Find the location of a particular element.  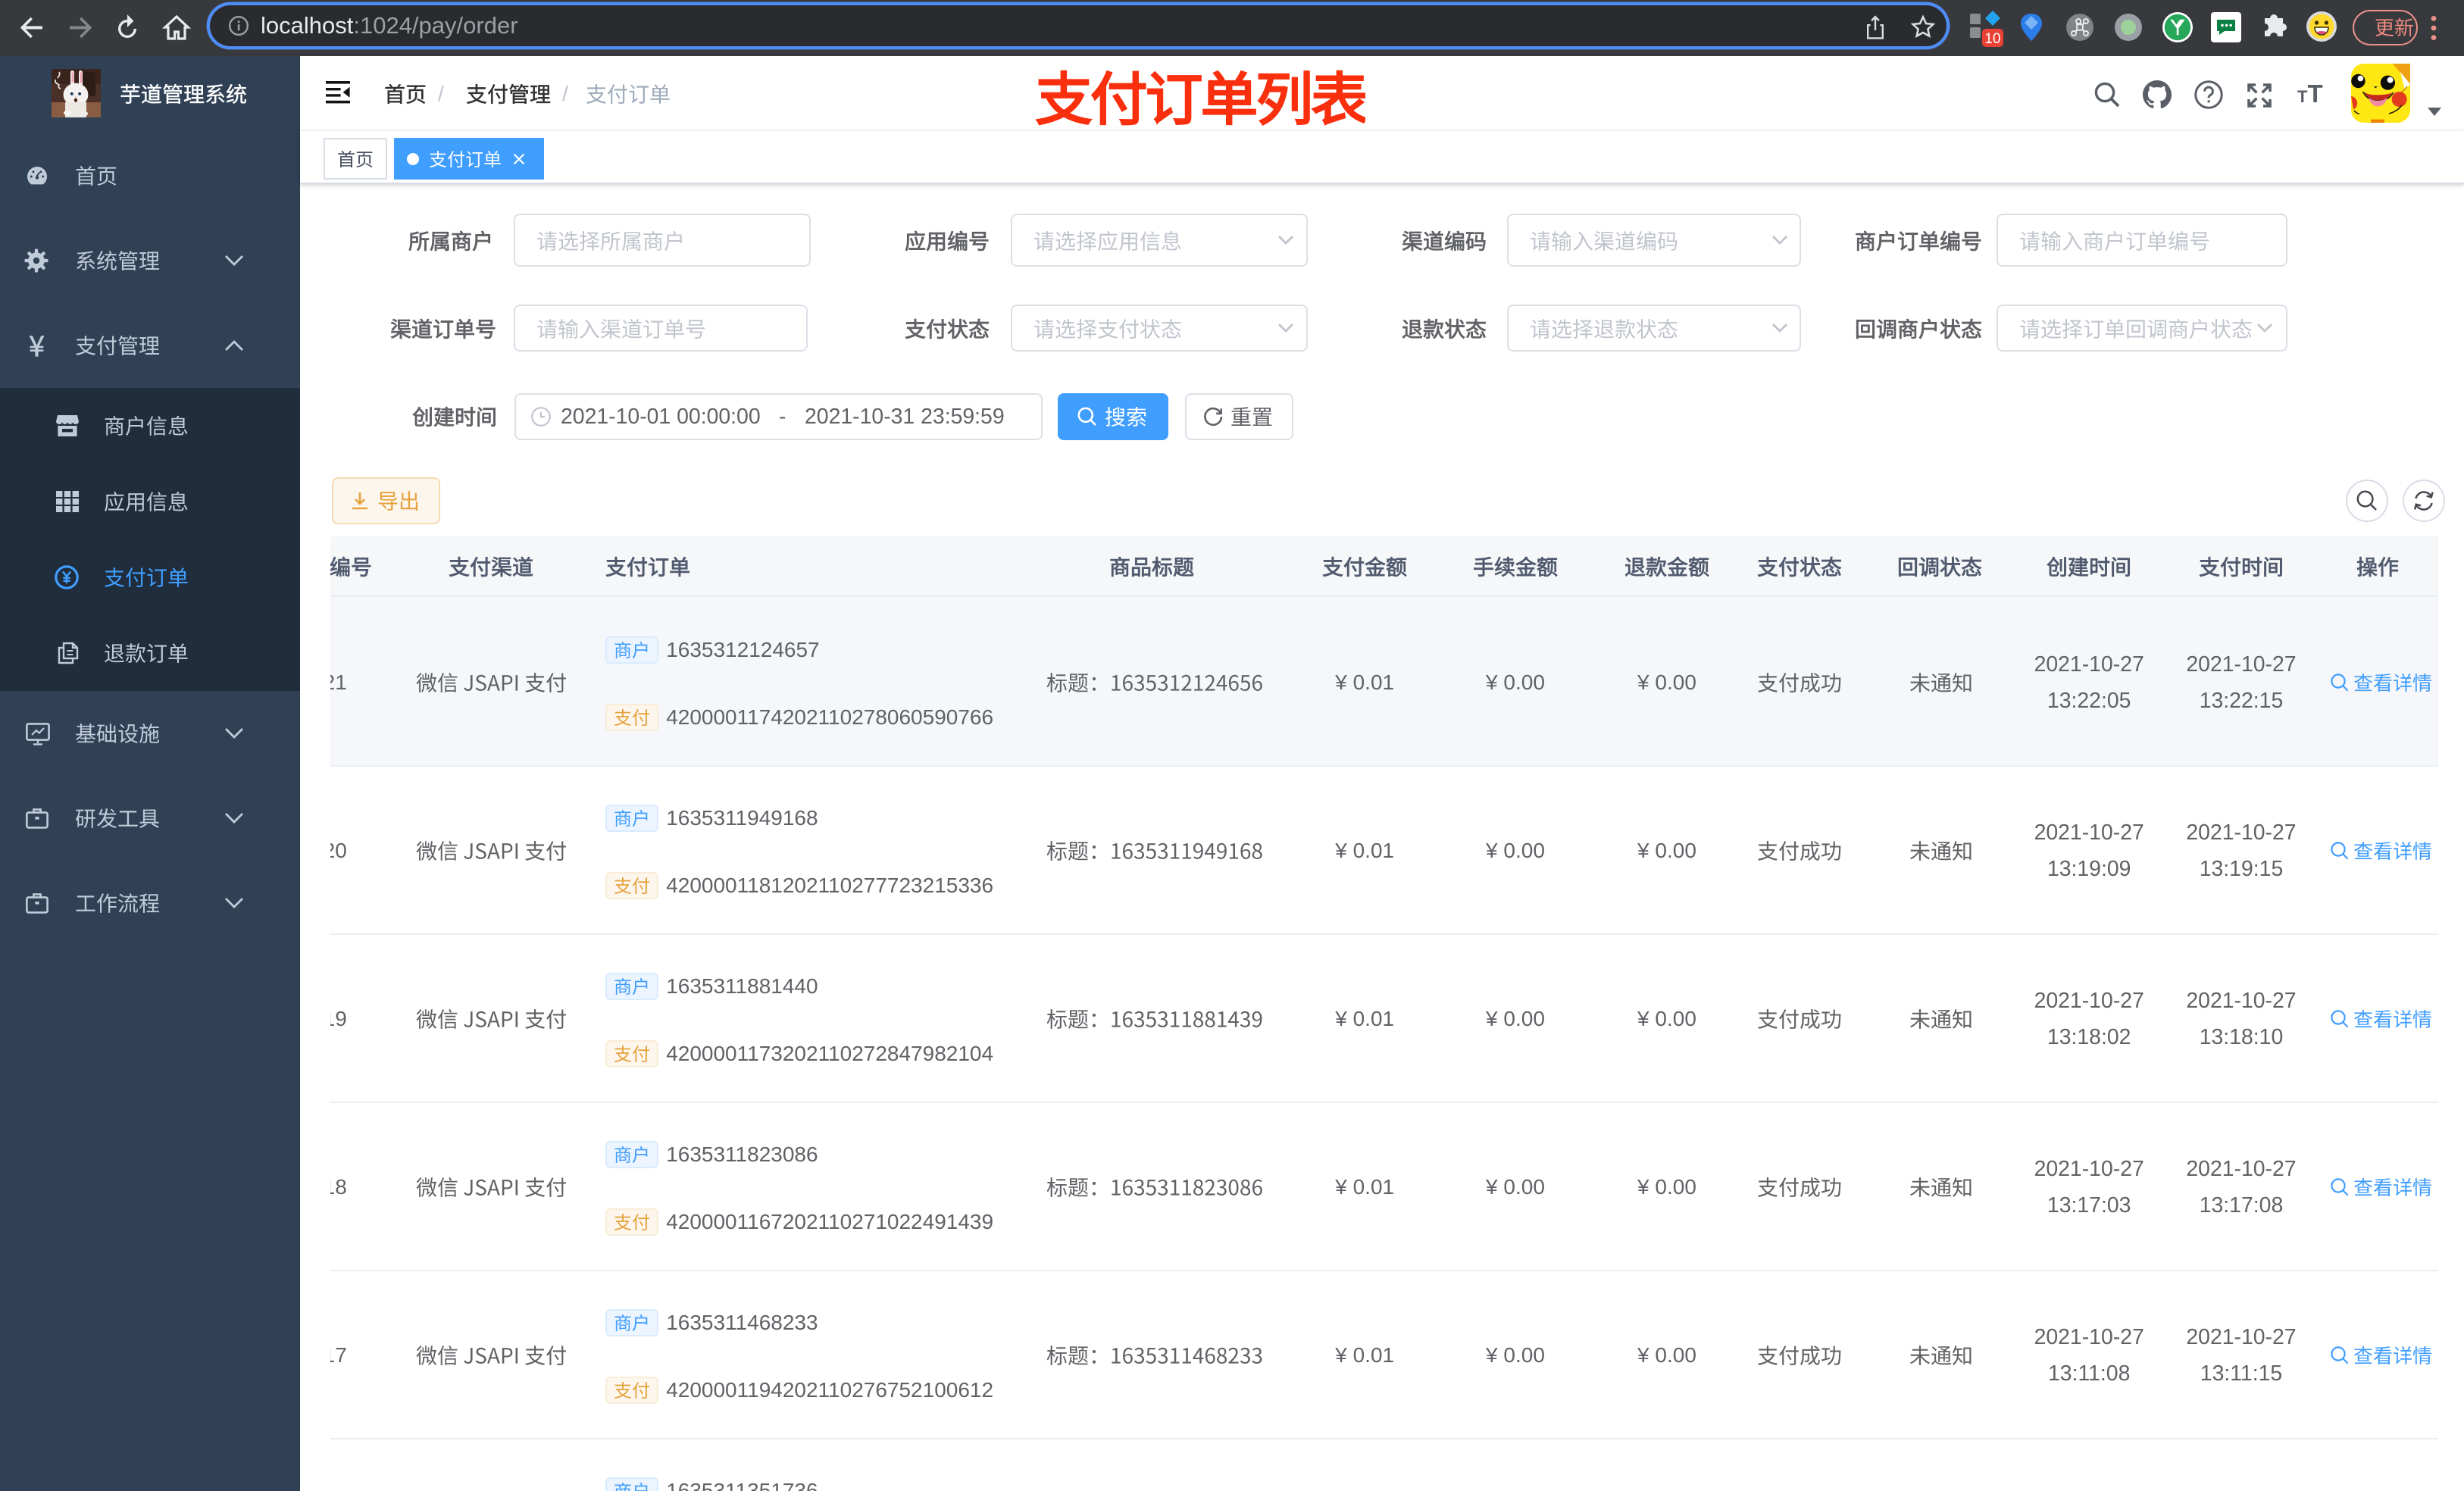

svg-text: 10 is located at coordinates (1992, 39).